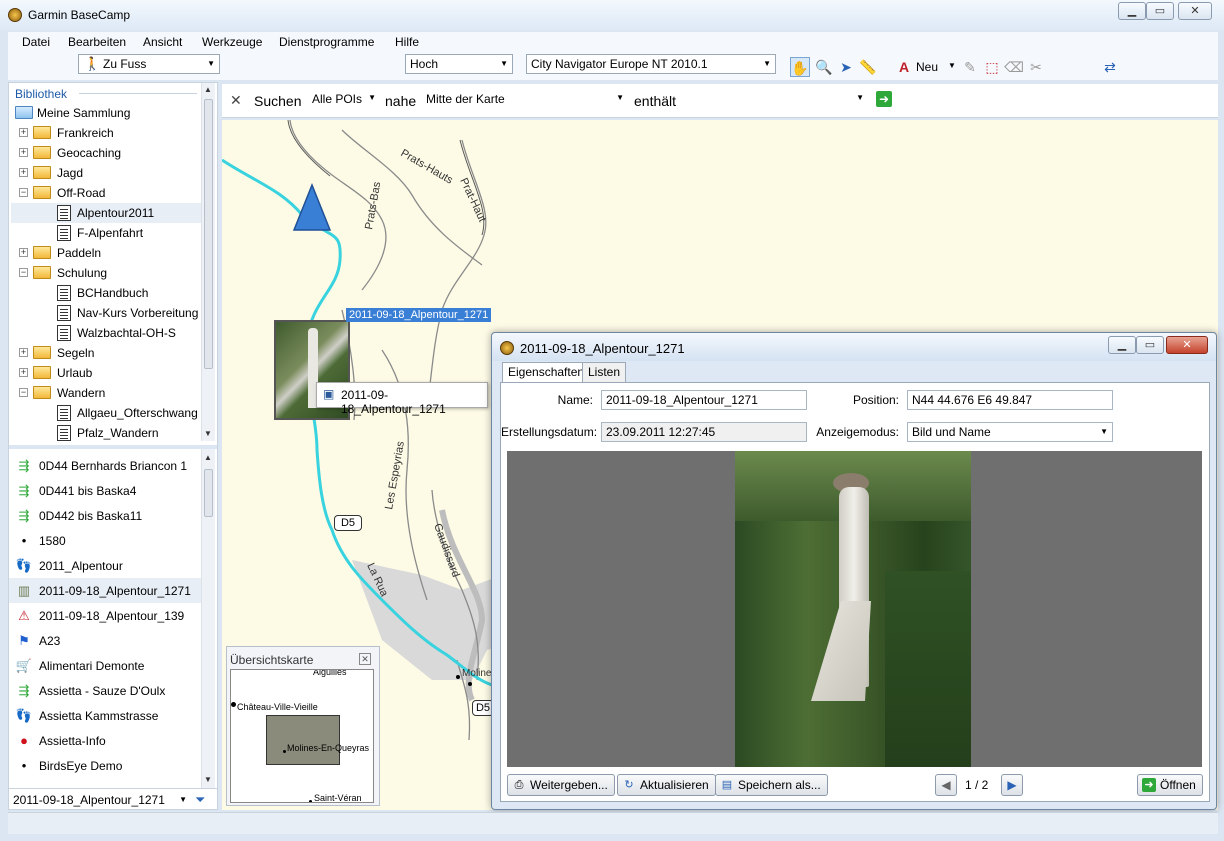 Image resolution: width=1224 pixels, height=841 pixels. I want to click on refresh-button: ↻ Aktualisieren, so click(666, 785).